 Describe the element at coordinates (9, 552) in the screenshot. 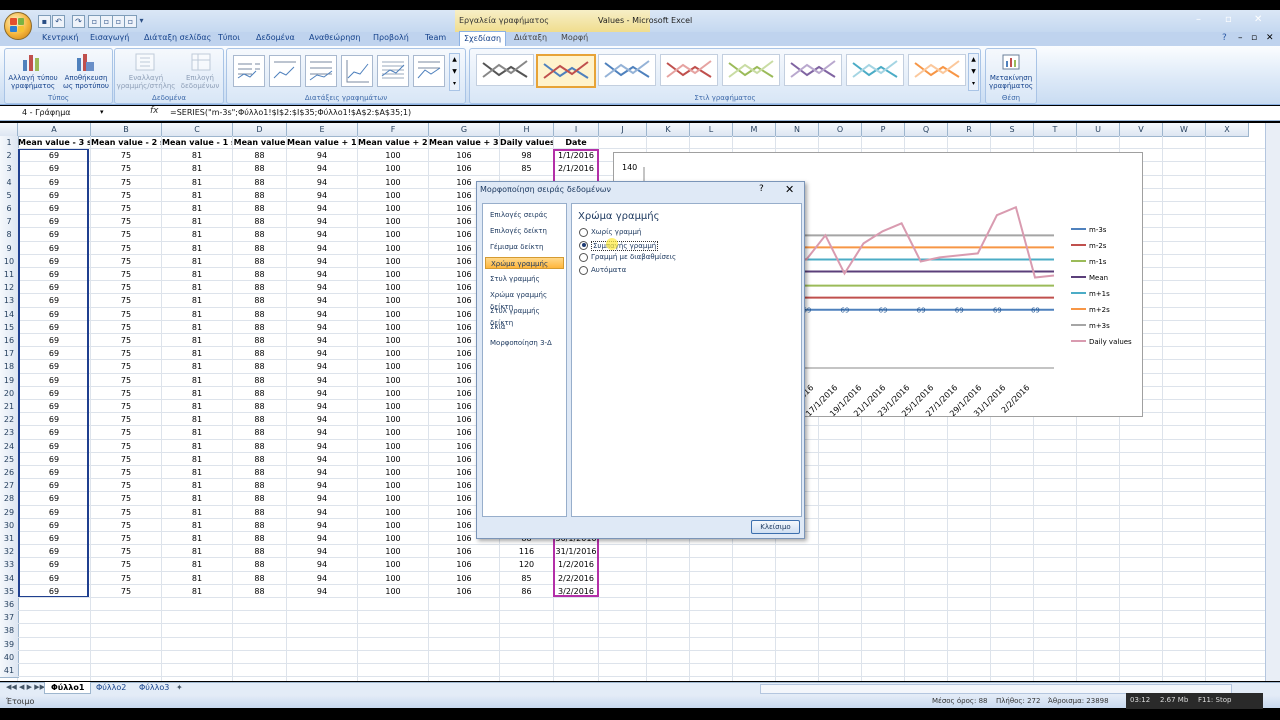

I see `row-header: 32` at that location.